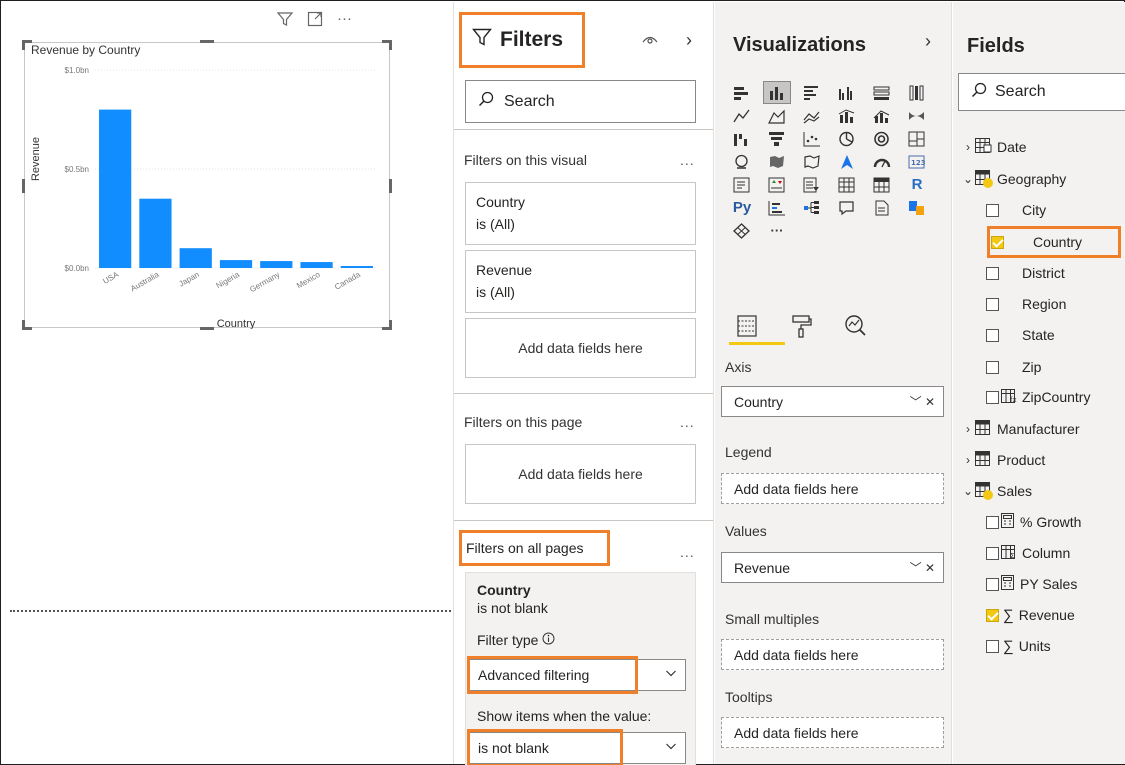 Image resolution: width=1125 pixels, height=765 pixels. Describe the element at coordinates (847, 161) in the screenshot. I see `azure-map-icon` at that location.